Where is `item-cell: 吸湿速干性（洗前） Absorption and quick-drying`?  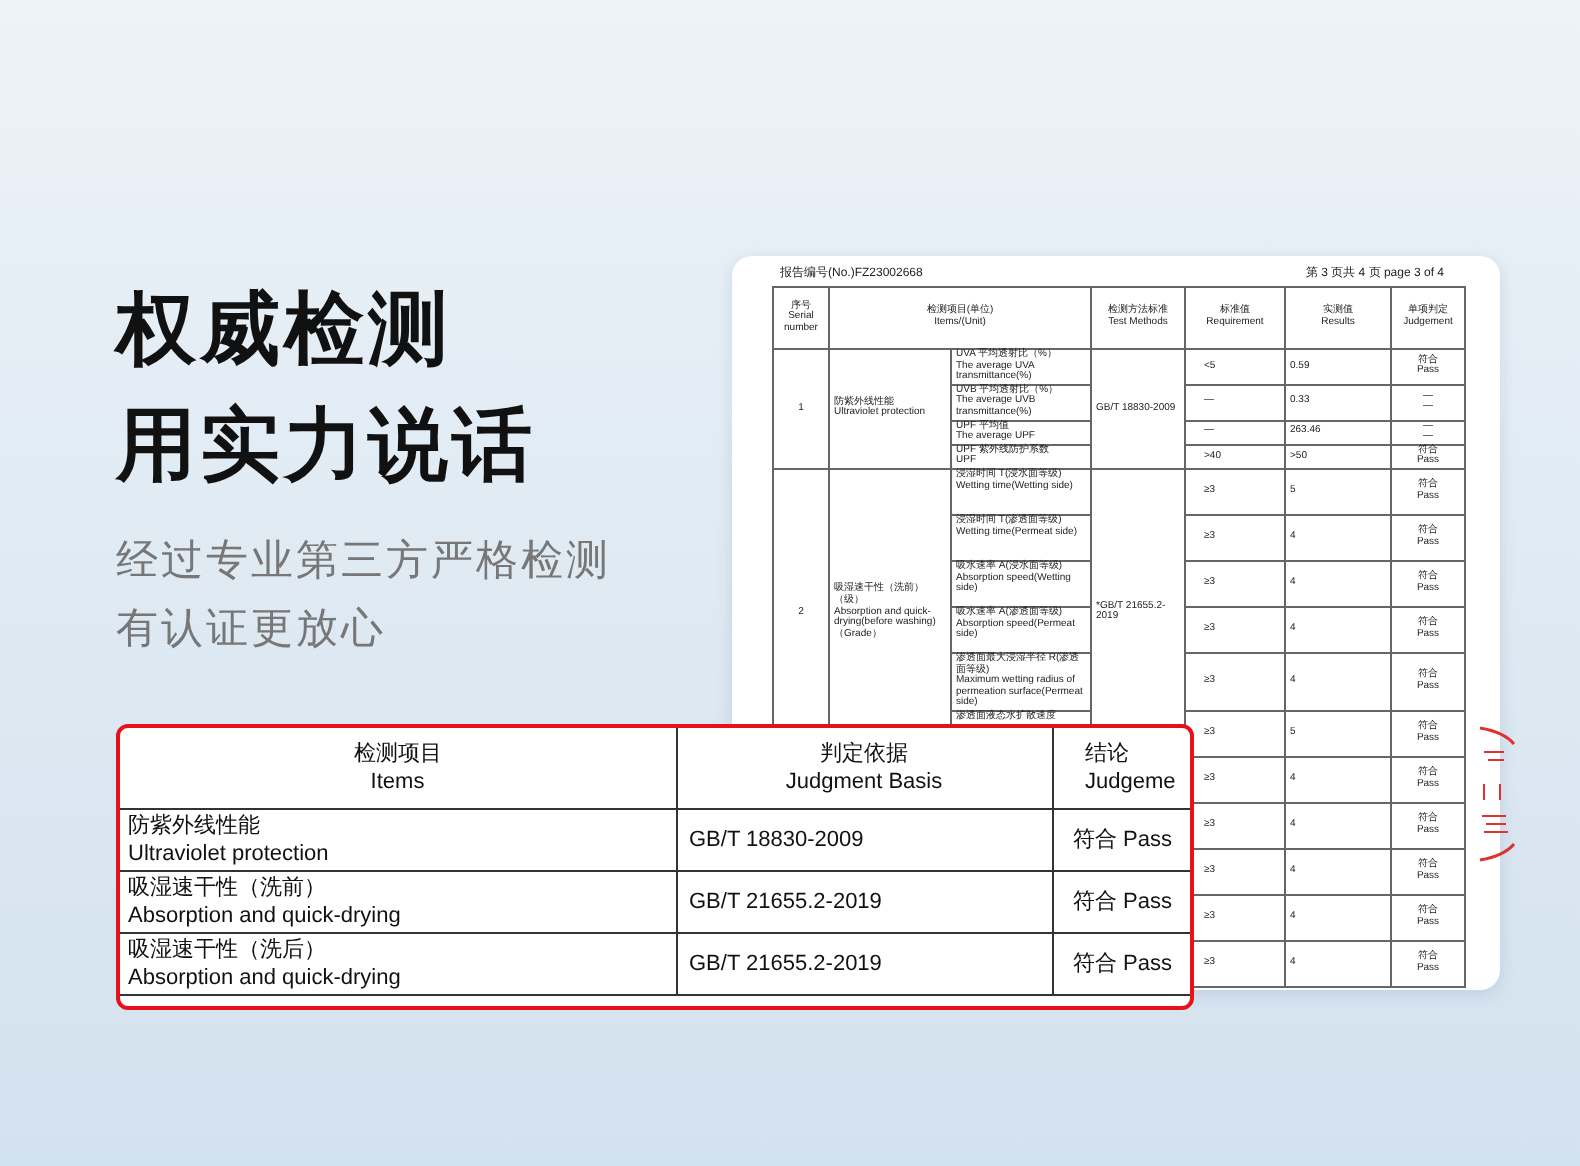 item-cell: 吸湿速干性（洗前） Absorption and quick-drying is located at coordinates (398, 902).